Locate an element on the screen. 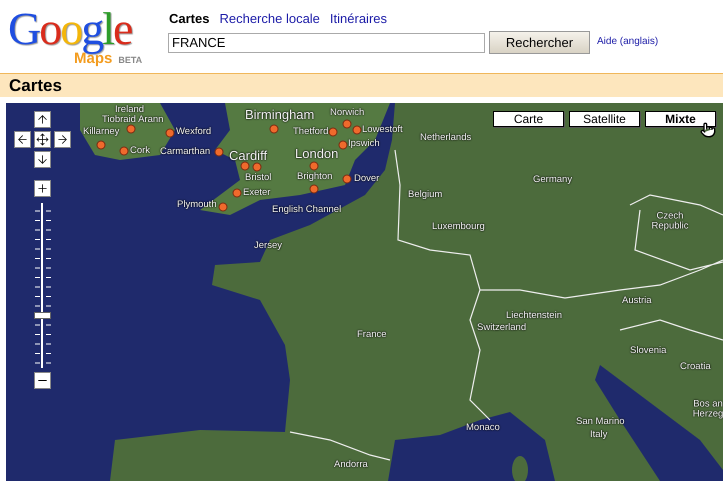 The width and height of the screenshot is (723, 481). place-label: Switzerland is located at coordinates (501, 328).